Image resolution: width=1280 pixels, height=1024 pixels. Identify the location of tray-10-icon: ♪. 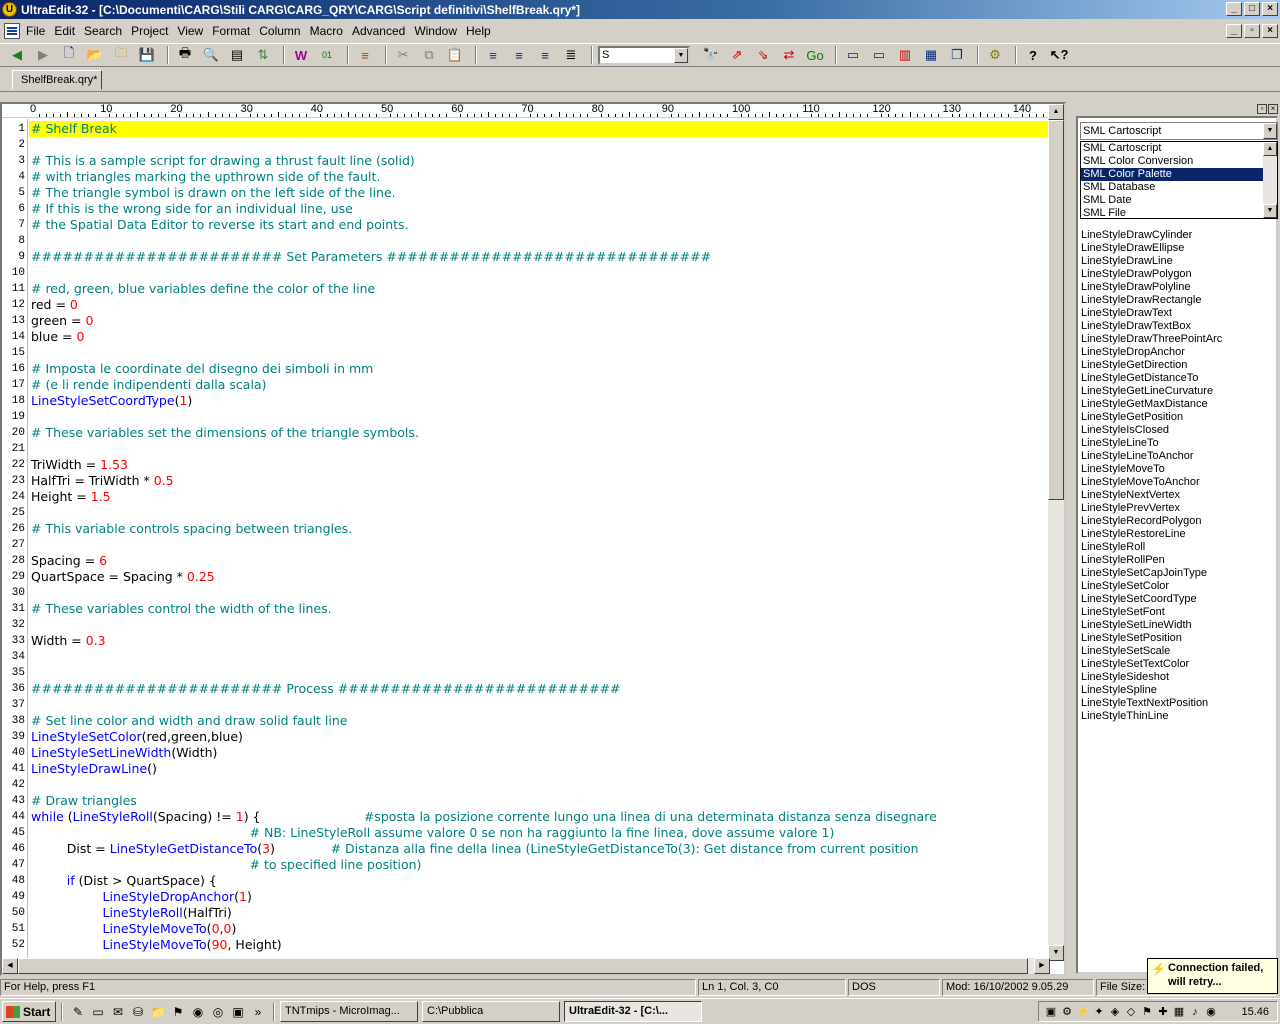
(1195, 1012).